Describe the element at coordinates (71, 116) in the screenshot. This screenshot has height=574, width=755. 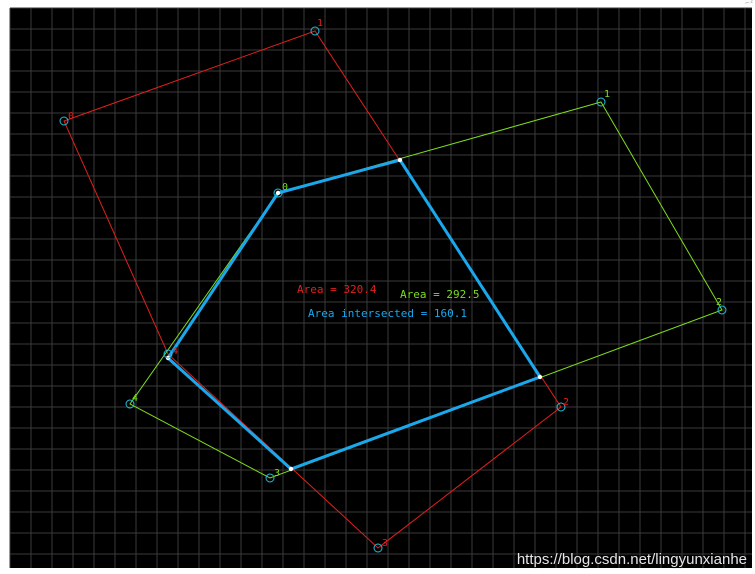
I see `polygon-a-vertex-label: 0` at that location.